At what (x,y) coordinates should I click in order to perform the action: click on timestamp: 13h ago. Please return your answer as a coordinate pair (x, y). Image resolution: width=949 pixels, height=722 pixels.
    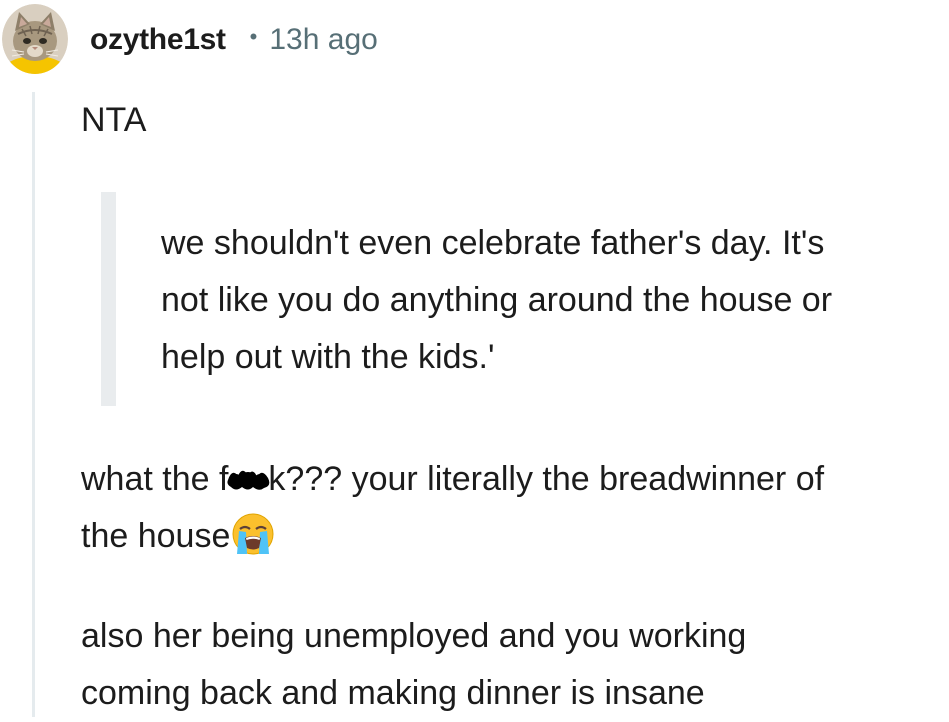
    Looking at the image, I should click on (323, 40).